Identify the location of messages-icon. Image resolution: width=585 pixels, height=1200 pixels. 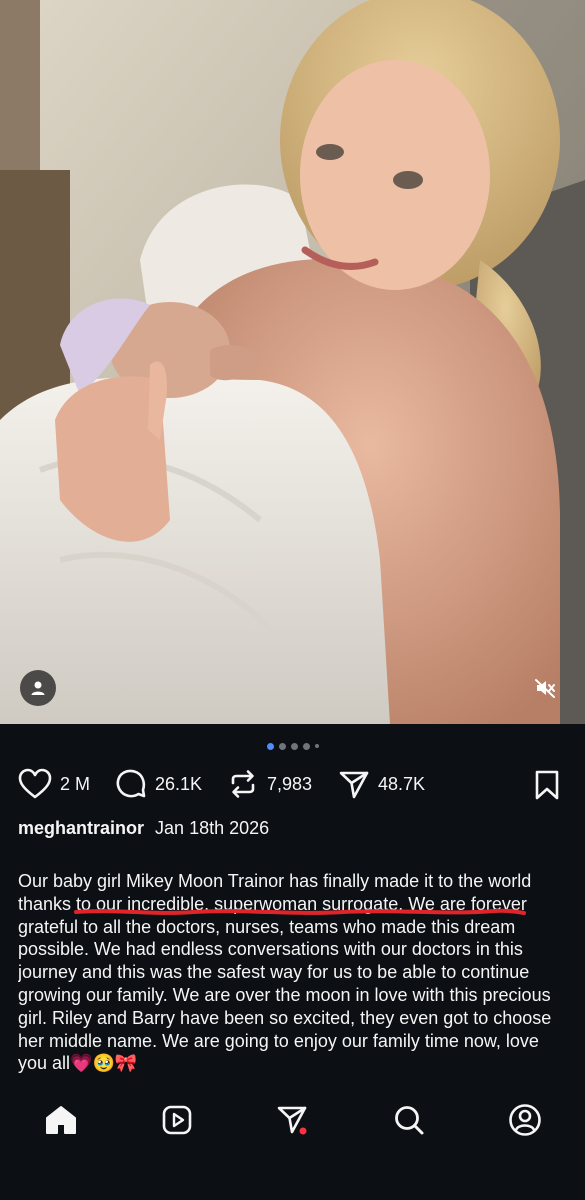
(292, 1120).